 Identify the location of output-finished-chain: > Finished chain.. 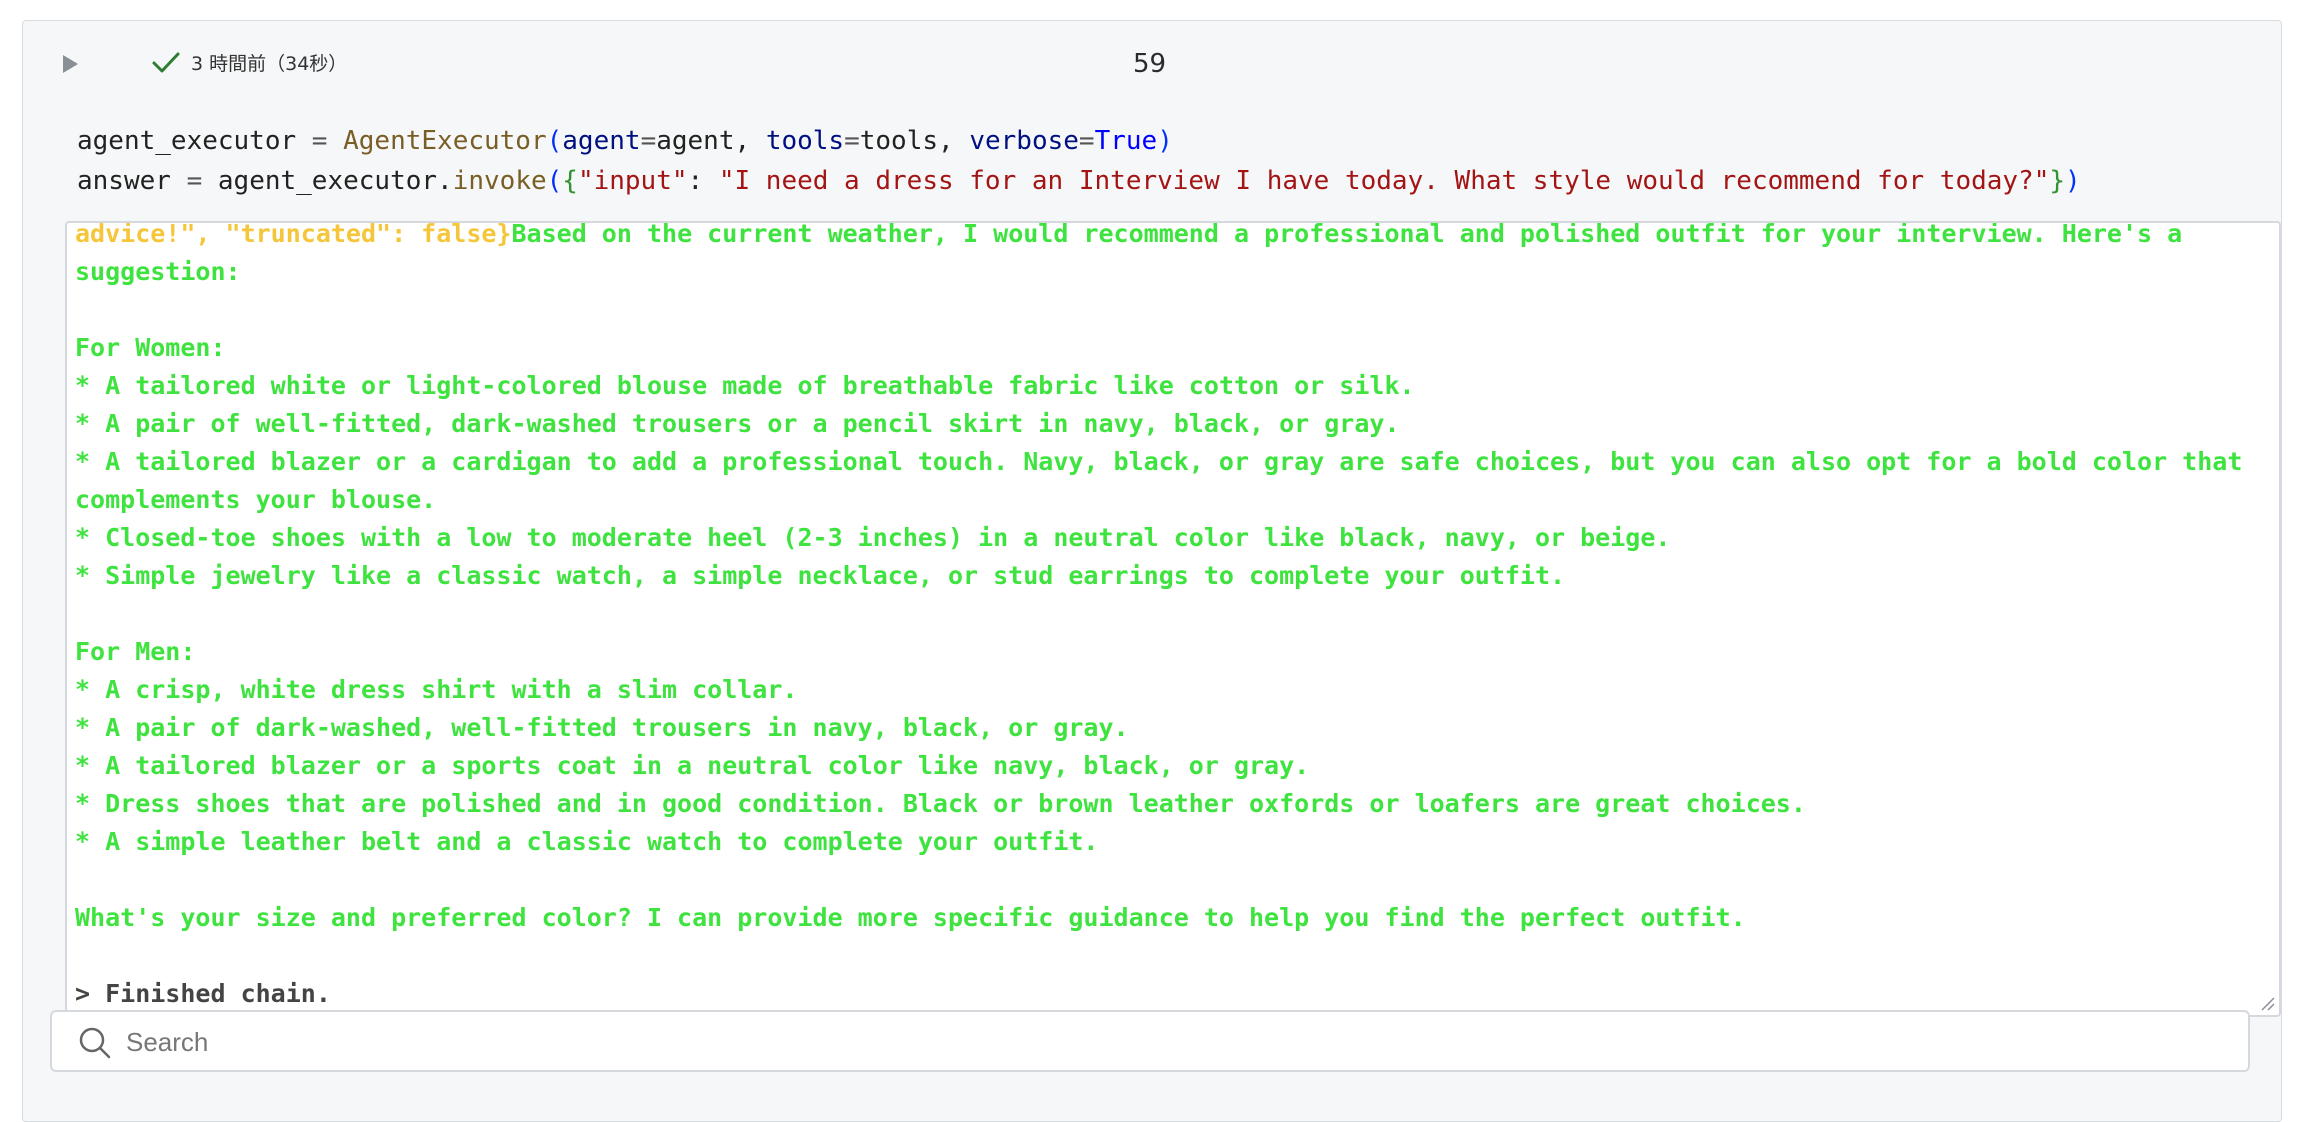
(203, 993).